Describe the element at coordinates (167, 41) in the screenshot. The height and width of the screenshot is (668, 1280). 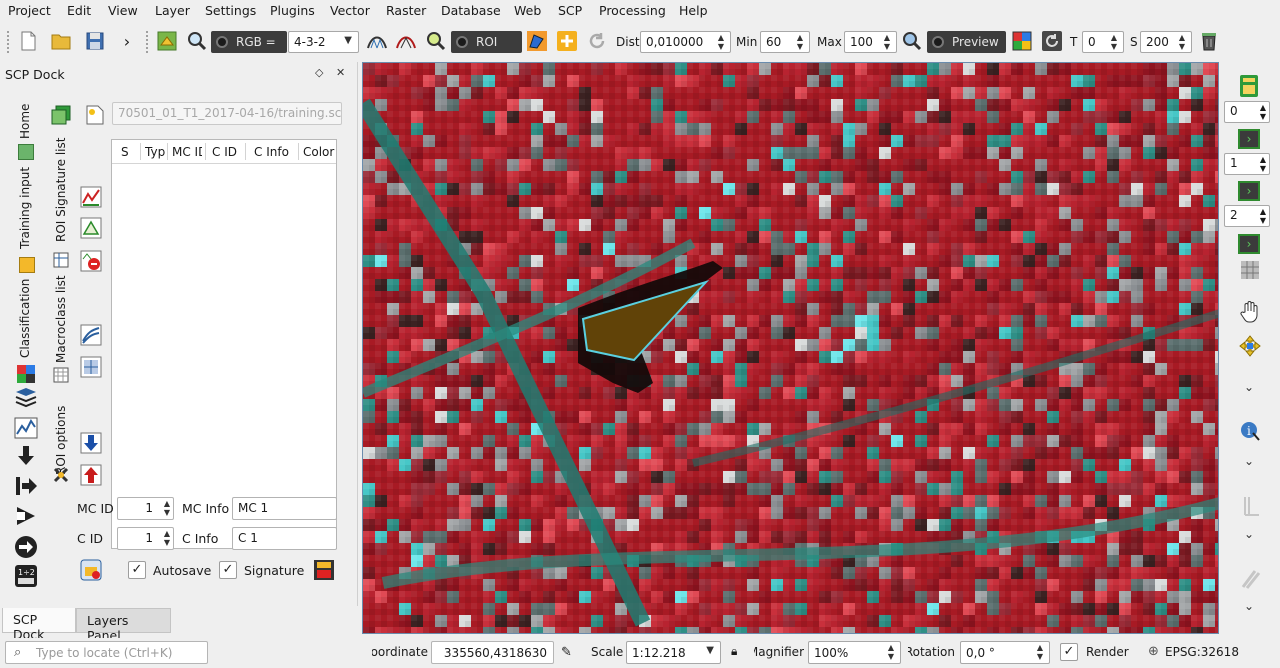
I see `scp-input-button` at that location.